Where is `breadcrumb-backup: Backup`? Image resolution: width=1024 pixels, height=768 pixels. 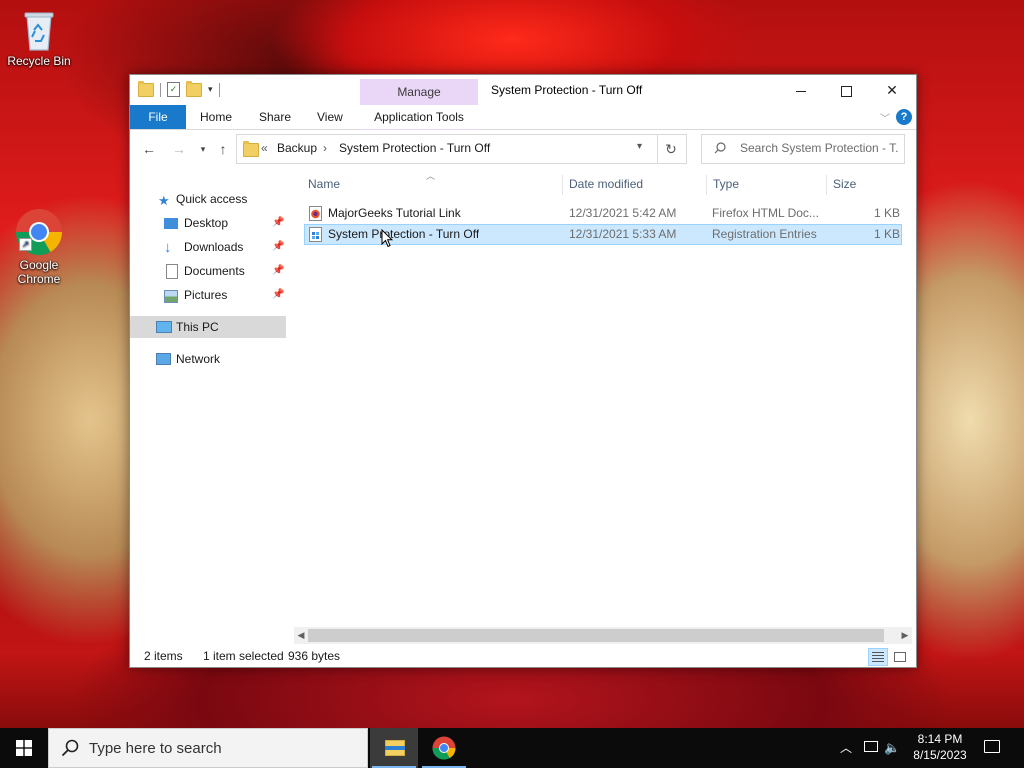 breadcrumb-backup: Backup is located at coordinates (297, 148).